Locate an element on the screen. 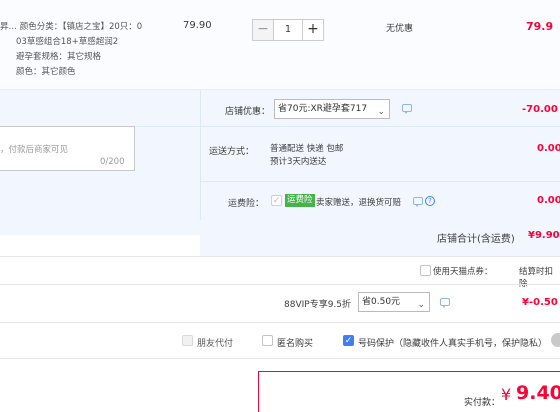 Image resolution: width=560 pixels, height=412 pixels. store-total-label: 店铺合计(含运费) is located at coordinates (476, 239).